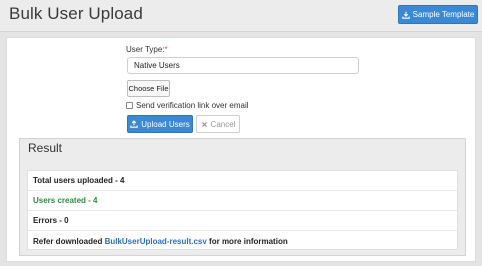  I want to click on errors-row: Errors - 0, so click(242, 221).